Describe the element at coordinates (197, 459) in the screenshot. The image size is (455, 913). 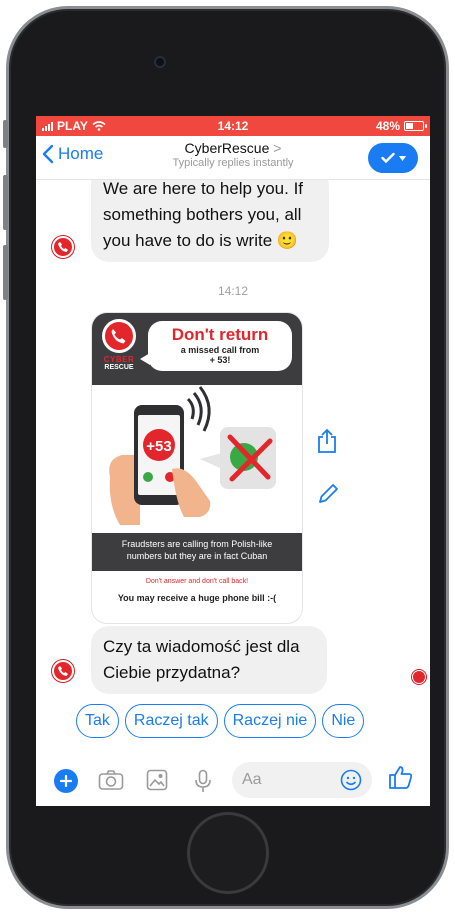
I see `phone-illustration: +53` at that location.